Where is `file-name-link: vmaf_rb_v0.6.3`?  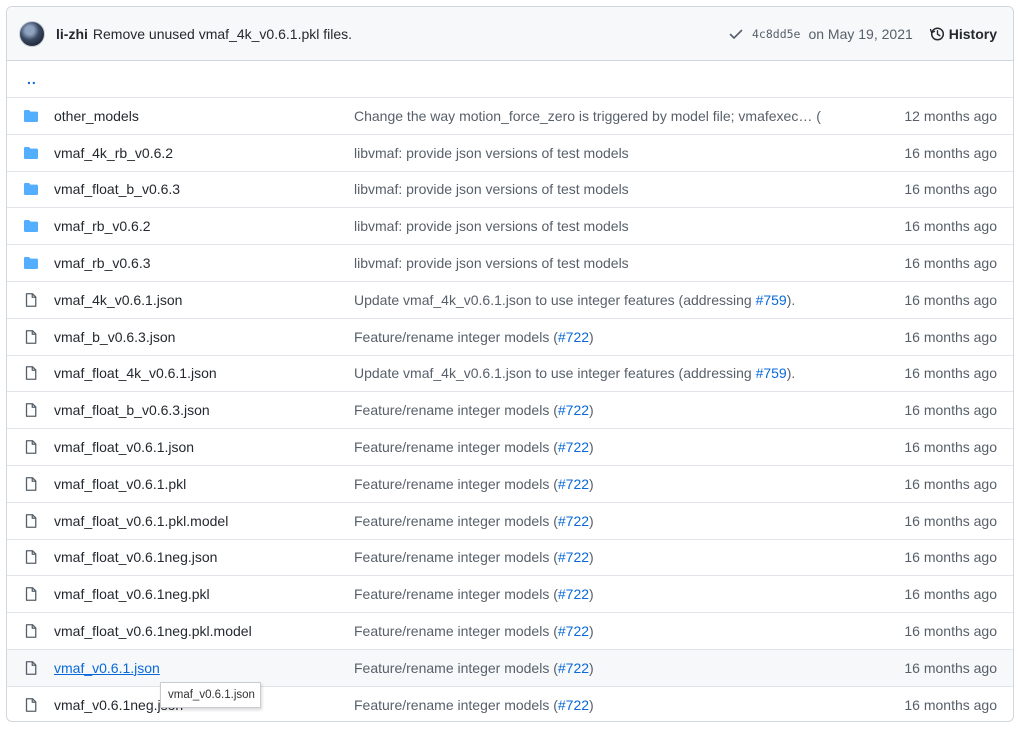 file-name-link: vmaf_rb_v0.6.3 is located at coordinates (102, 263).